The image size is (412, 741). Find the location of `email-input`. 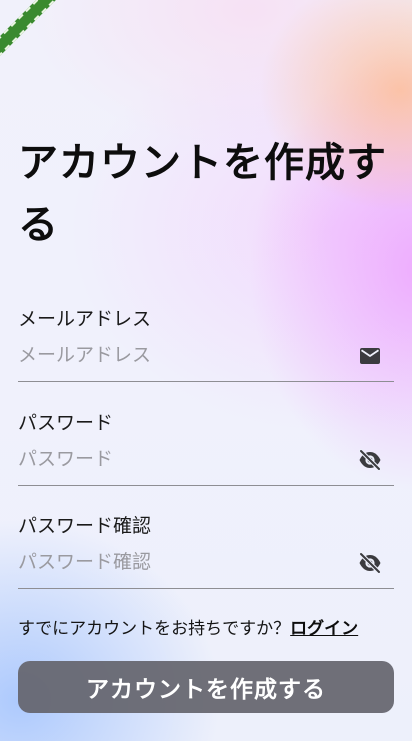

email-input is located at coordinates (186, 355).